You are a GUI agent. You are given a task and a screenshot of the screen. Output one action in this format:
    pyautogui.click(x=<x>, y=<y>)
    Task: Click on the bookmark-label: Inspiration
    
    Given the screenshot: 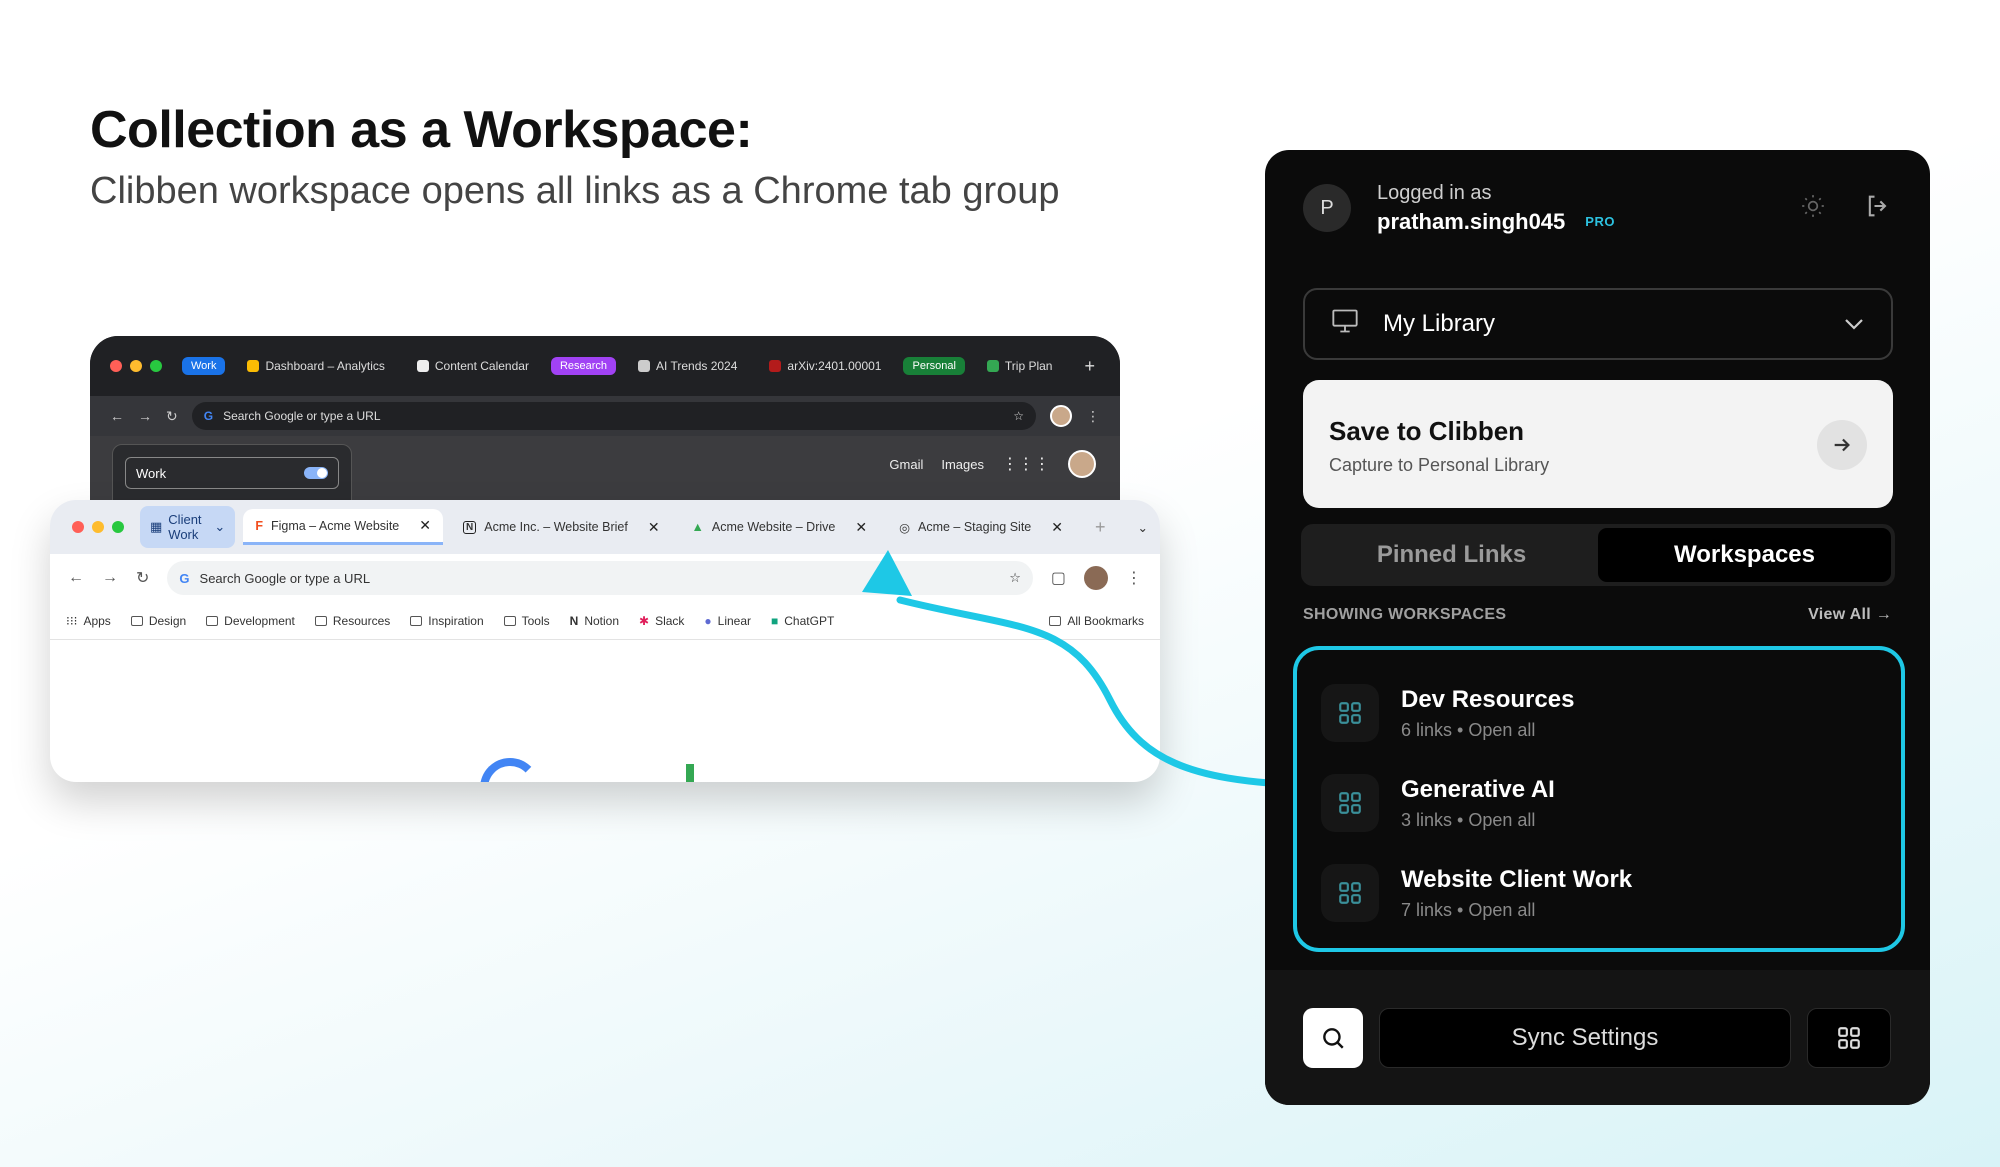 What is the action you would take?
    pyautogui.click(x=456, y=620)
    